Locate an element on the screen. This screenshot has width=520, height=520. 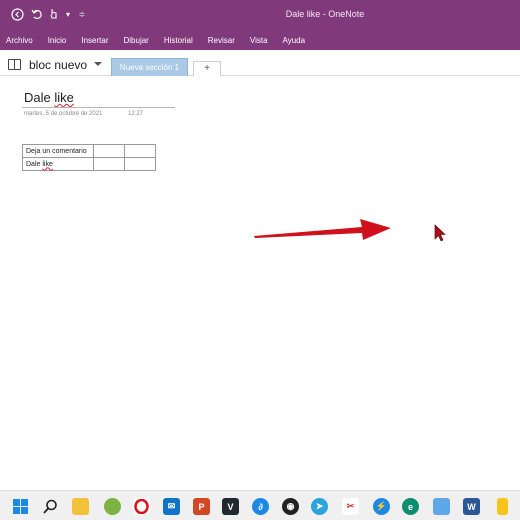
menu-insertar: Insertar is located at coordinates (94, 40).